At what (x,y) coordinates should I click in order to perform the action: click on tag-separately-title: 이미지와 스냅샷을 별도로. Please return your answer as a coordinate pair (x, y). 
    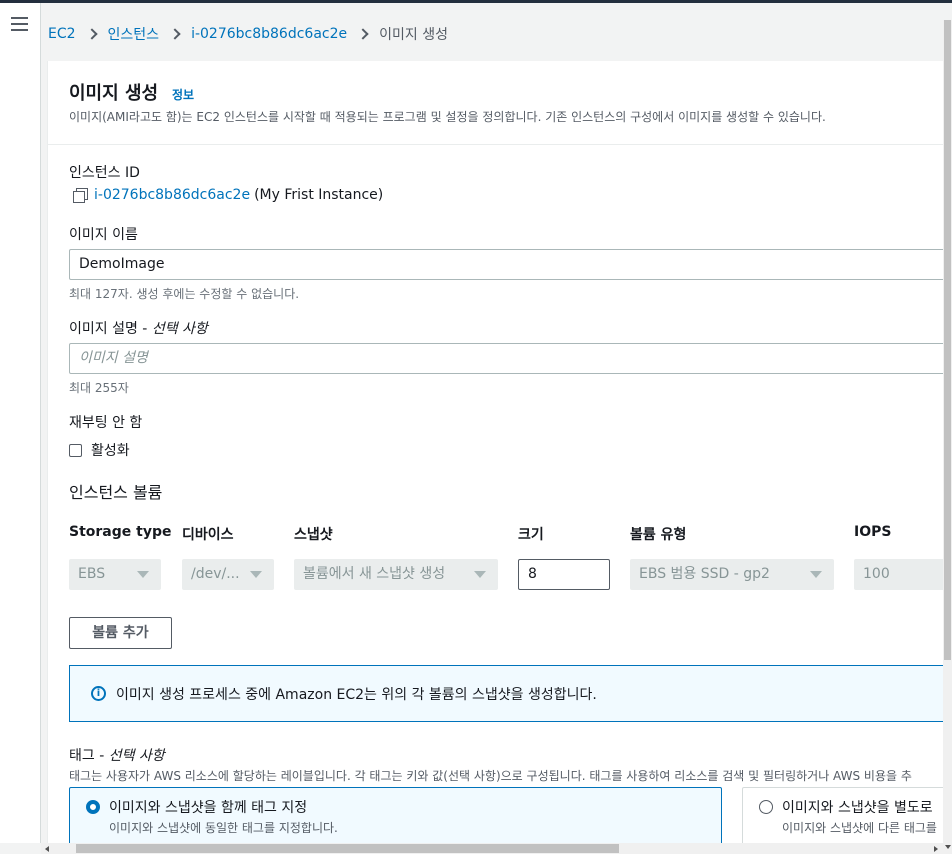
    Looking at the image, I should click on (857, 808).